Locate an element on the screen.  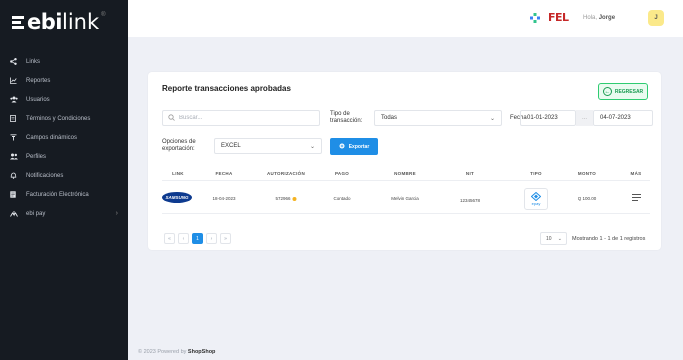
sidebar-item-label: Usuarios is located at coordinates (38, 99).